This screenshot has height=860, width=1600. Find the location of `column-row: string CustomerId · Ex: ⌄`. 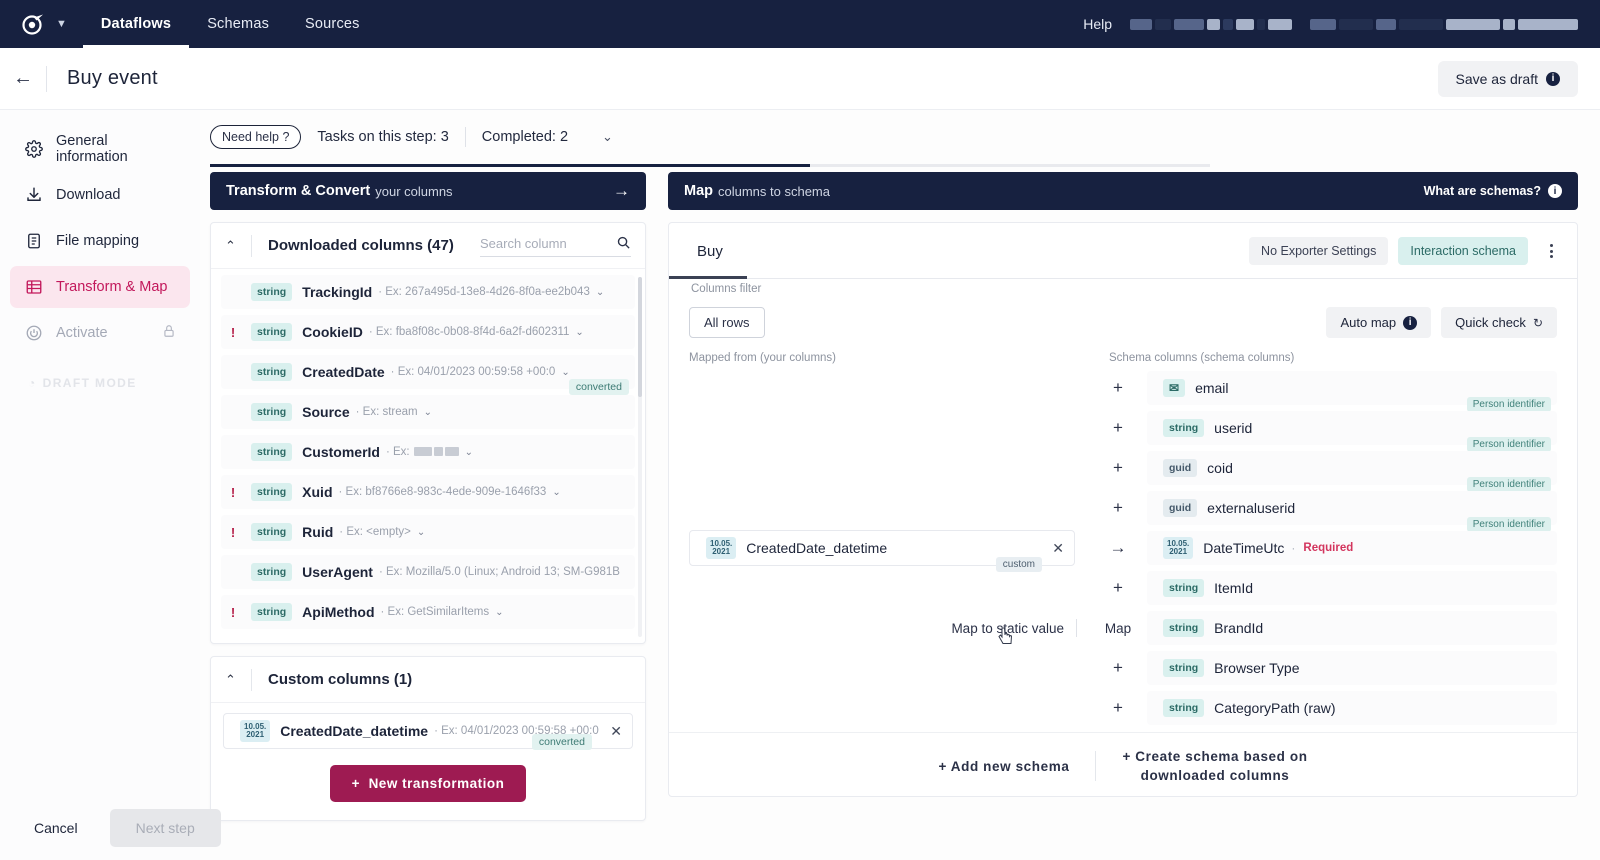

column-row: string CustomerId · Ex: ⌄ is located at coordinates (428, 452).